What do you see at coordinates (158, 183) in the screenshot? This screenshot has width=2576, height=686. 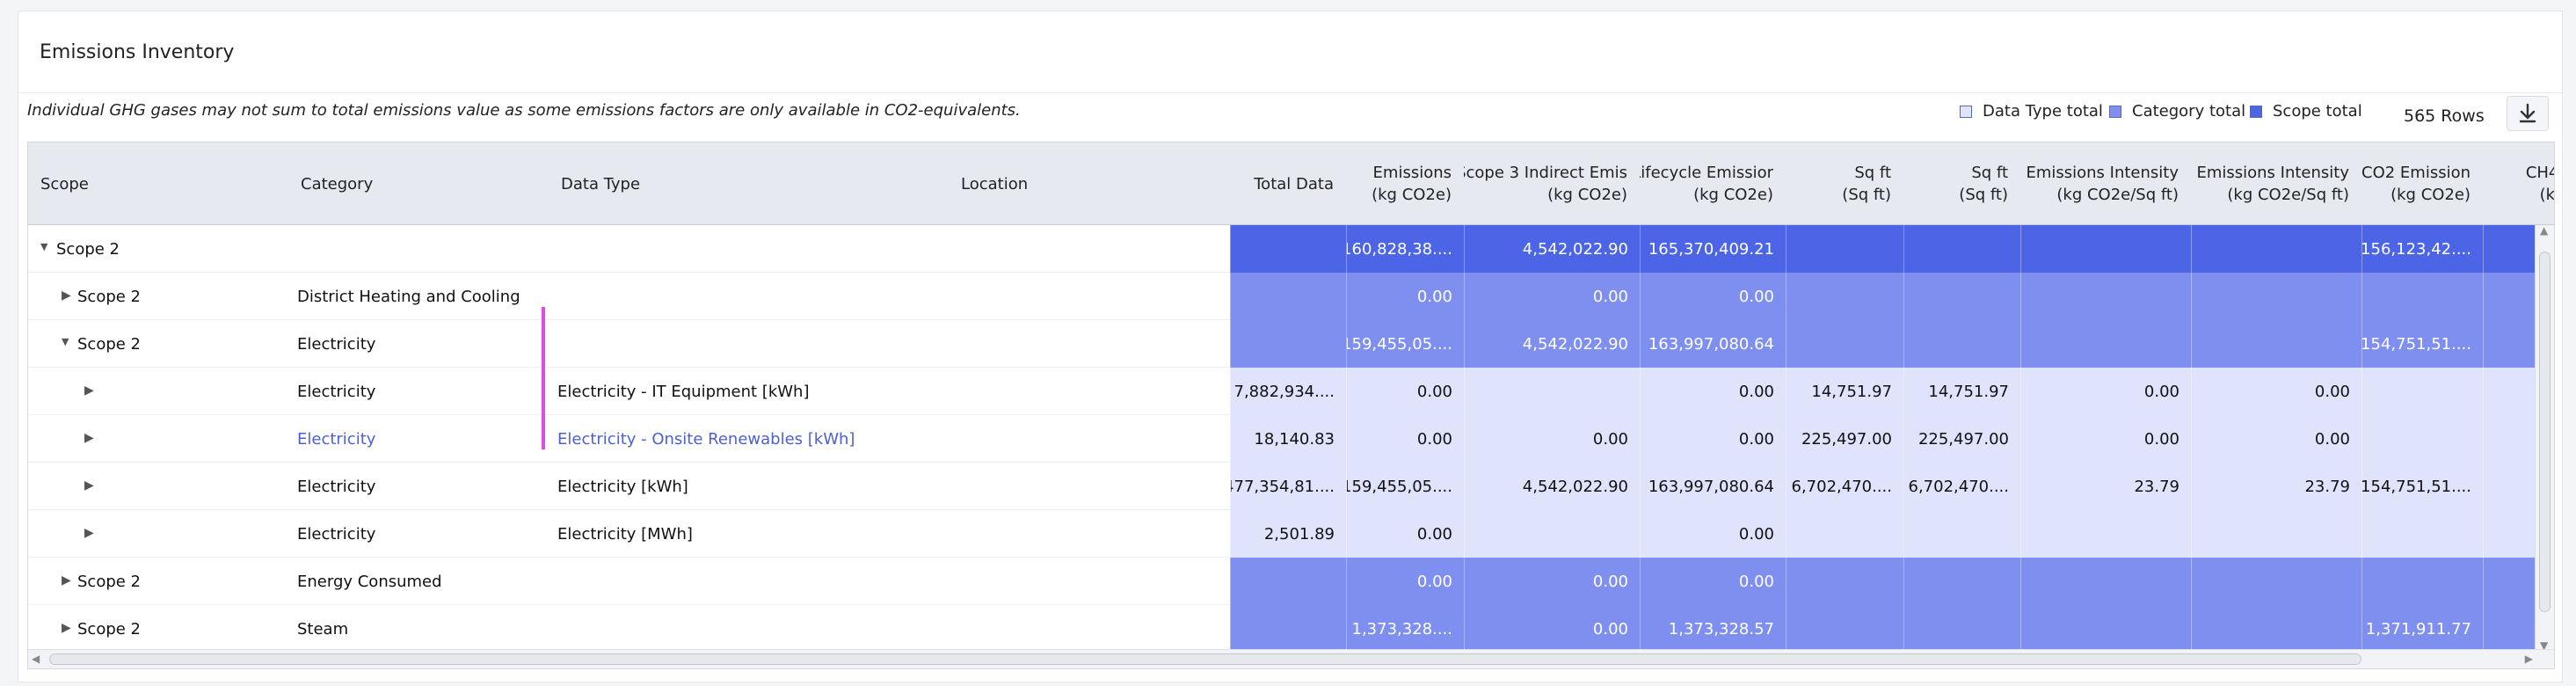 I see `column-header-scope: Scope` at bounding box center [158, 183].